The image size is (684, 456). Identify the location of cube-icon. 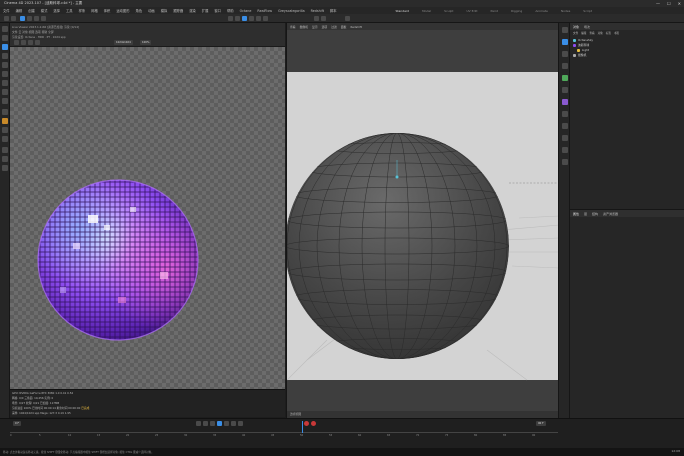
(251, 18).